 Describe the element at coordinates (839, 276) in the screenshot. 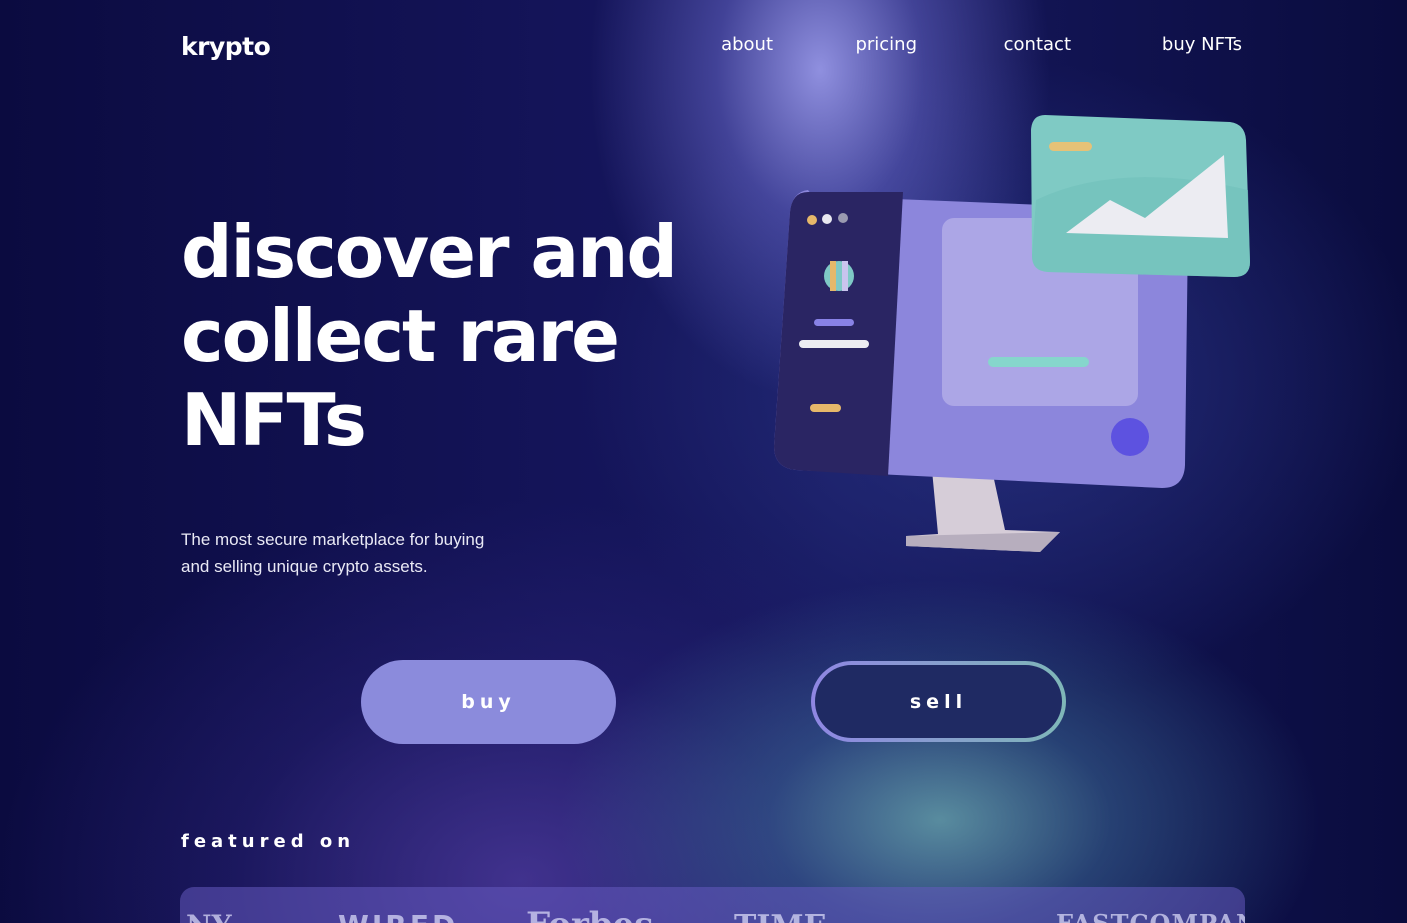

I see `sidebar-avatar` at that location.